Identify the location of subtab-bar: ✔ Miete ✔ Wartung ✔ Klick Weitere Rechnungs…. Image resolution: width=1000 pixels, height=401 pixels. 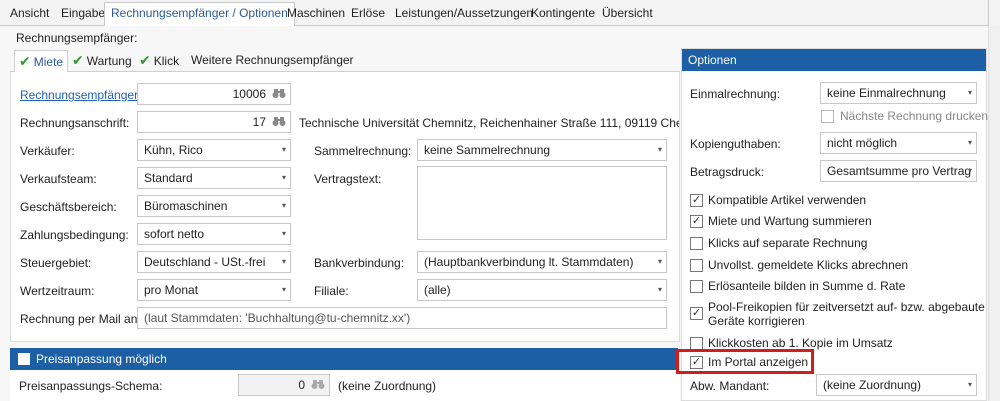
(345, 60).